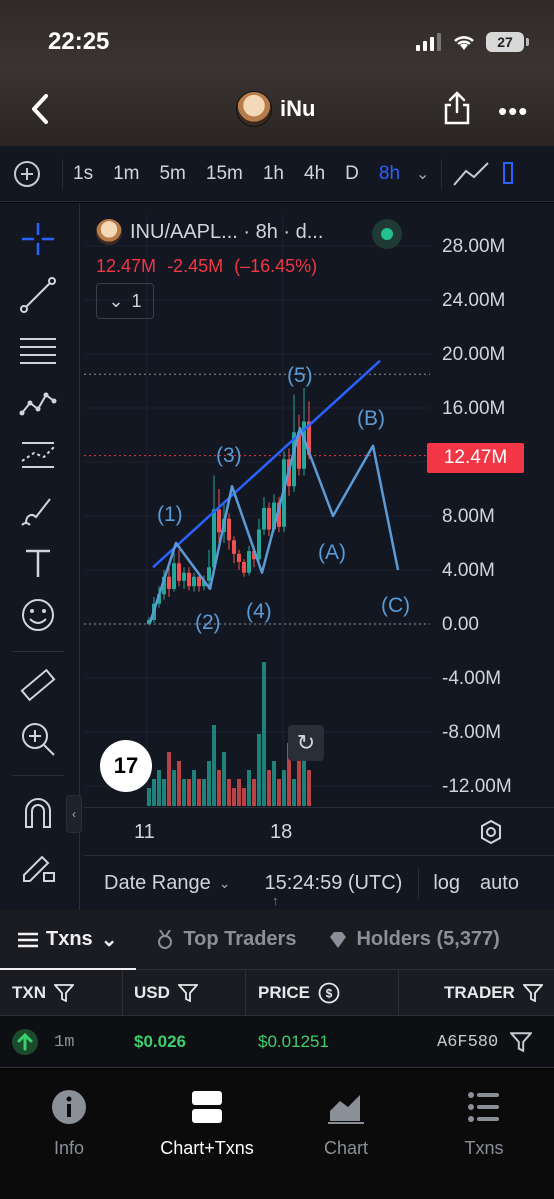  What do you see at coordinates (273, 174) in the screenshot?
I see `interval-1h: 1h` at bounding box center [273, 174].